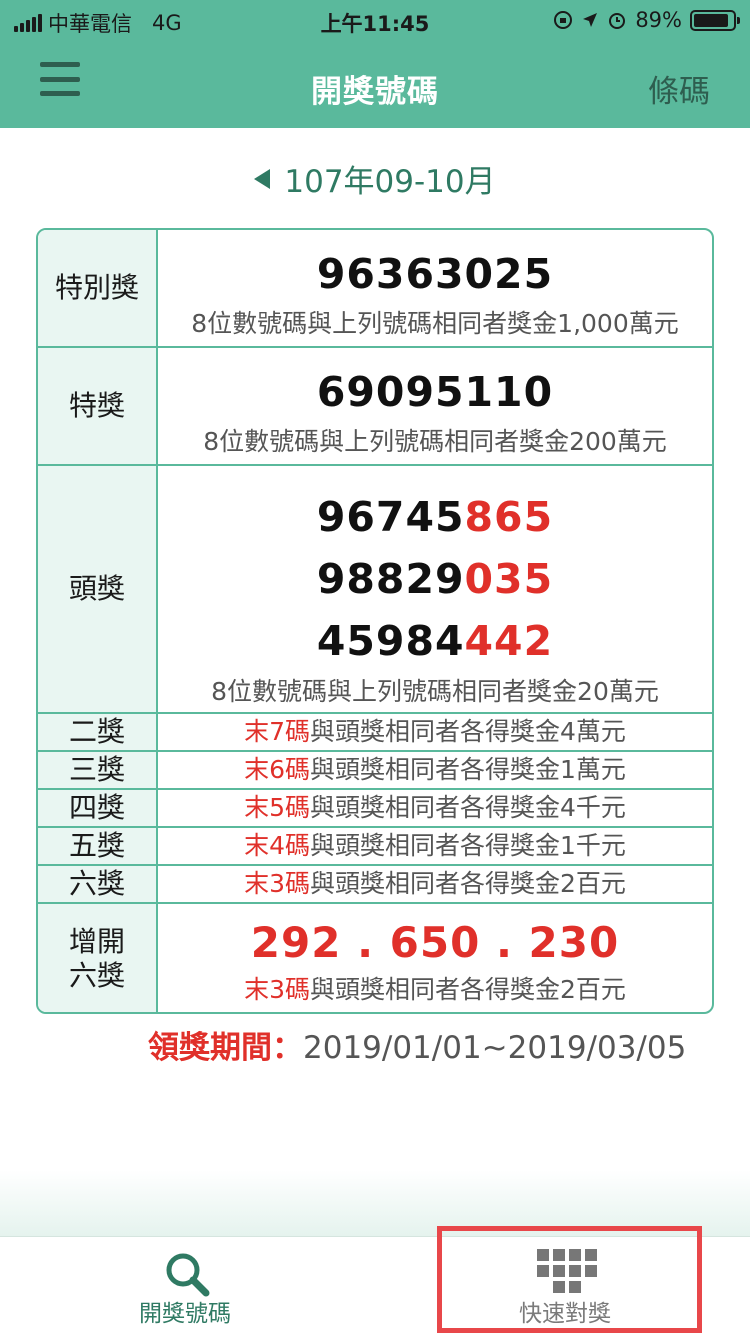 This screenshot has height=1336, width=750. What do you see at coordinates (658, 20) in the screenshot?
I see `battery-percent: 89%` at bounding box center [658, 20].